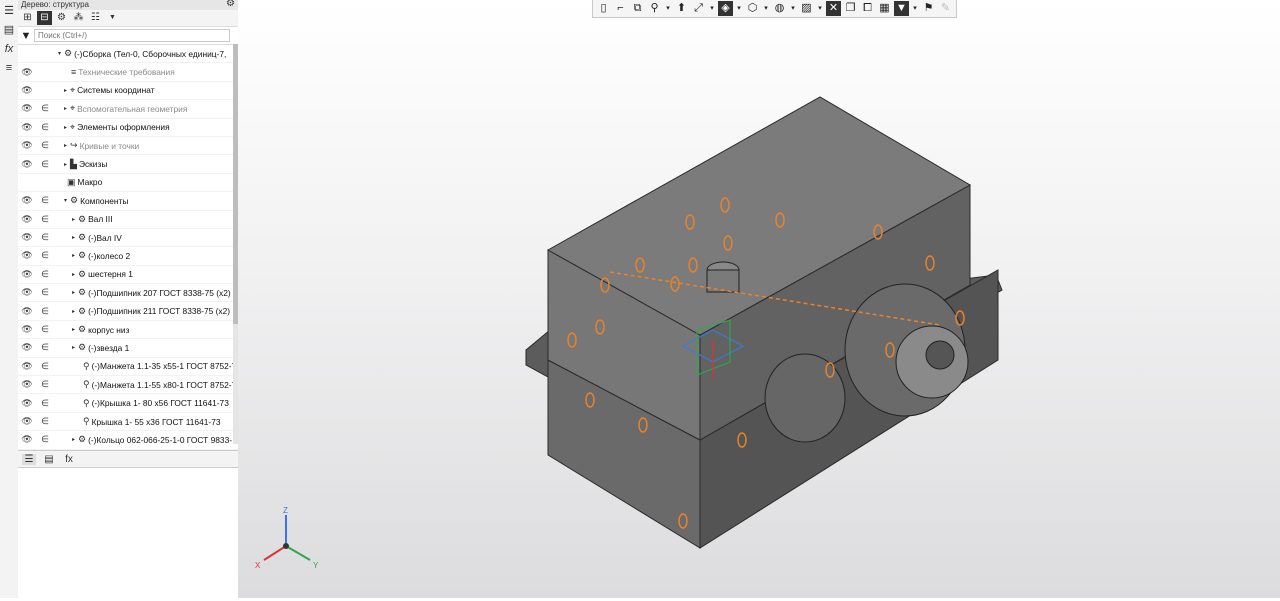 The width and height of the screenshot is (1280, 601). I want to click on shading-icon: ⬡, so click(752, 8).